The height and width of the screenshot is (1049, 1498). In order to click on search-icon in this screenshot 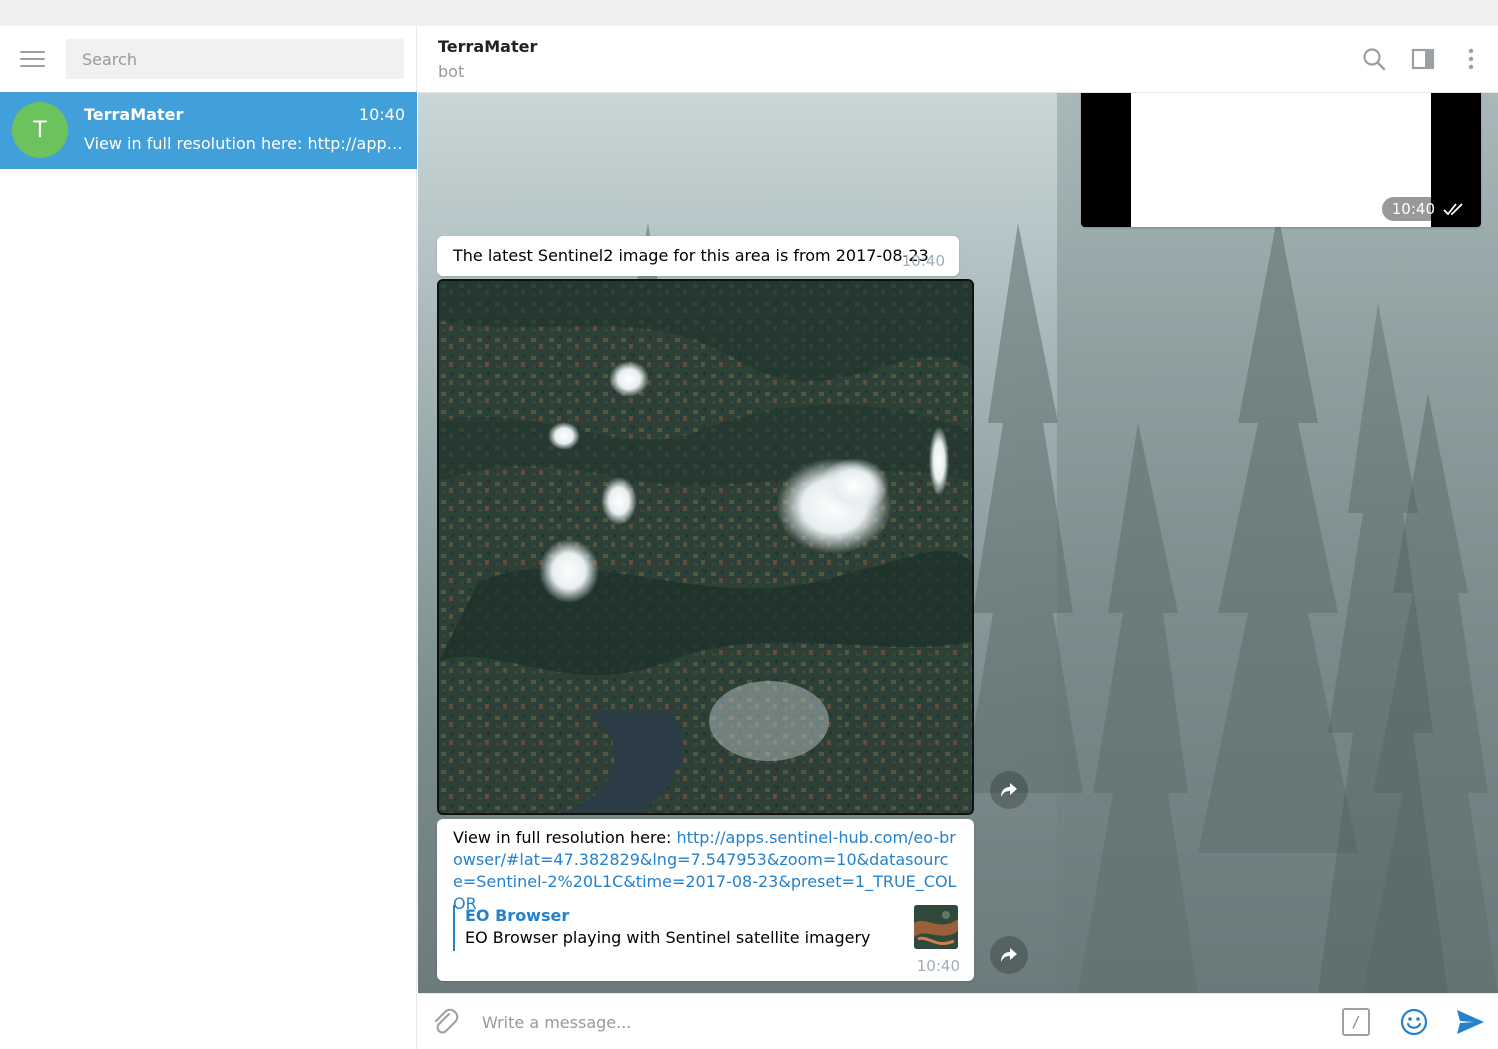, I will do `click(1374, 59)`.